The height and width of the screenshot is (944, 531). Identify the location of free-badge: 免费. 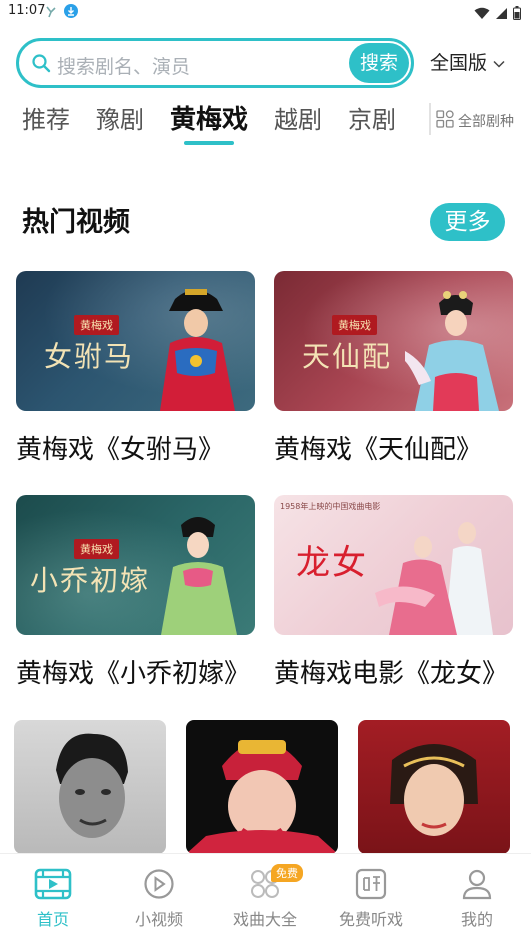
(287, 873).